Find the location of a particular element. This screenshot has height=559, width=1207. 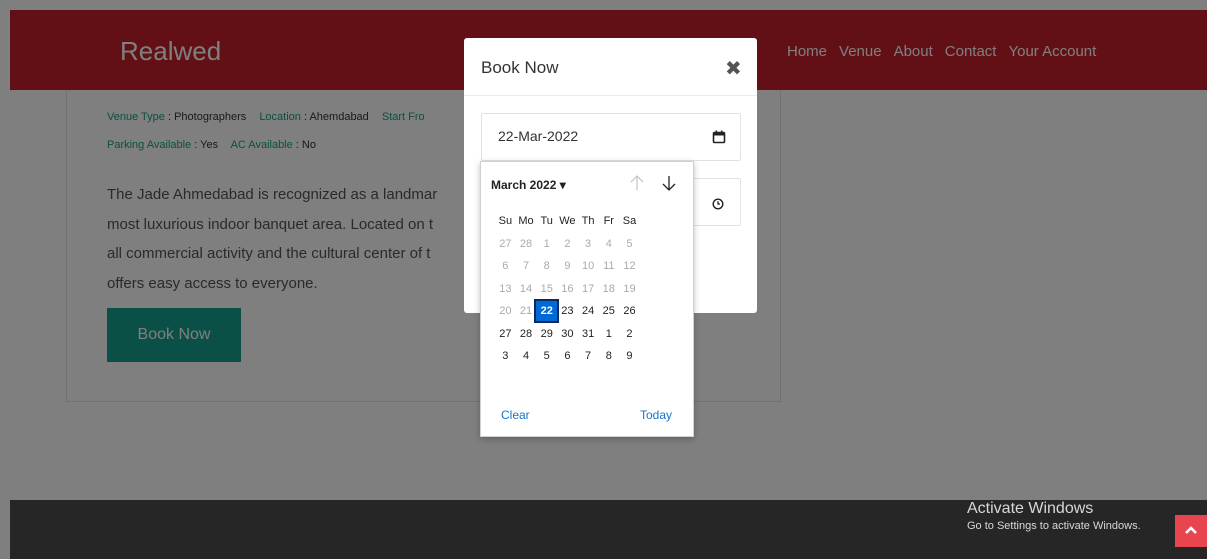

date-input is located at coordinates (588, 136).